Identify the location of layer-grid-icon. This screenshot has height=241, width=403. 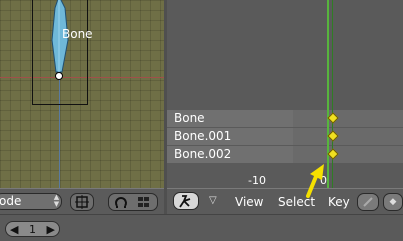
(143, 202).